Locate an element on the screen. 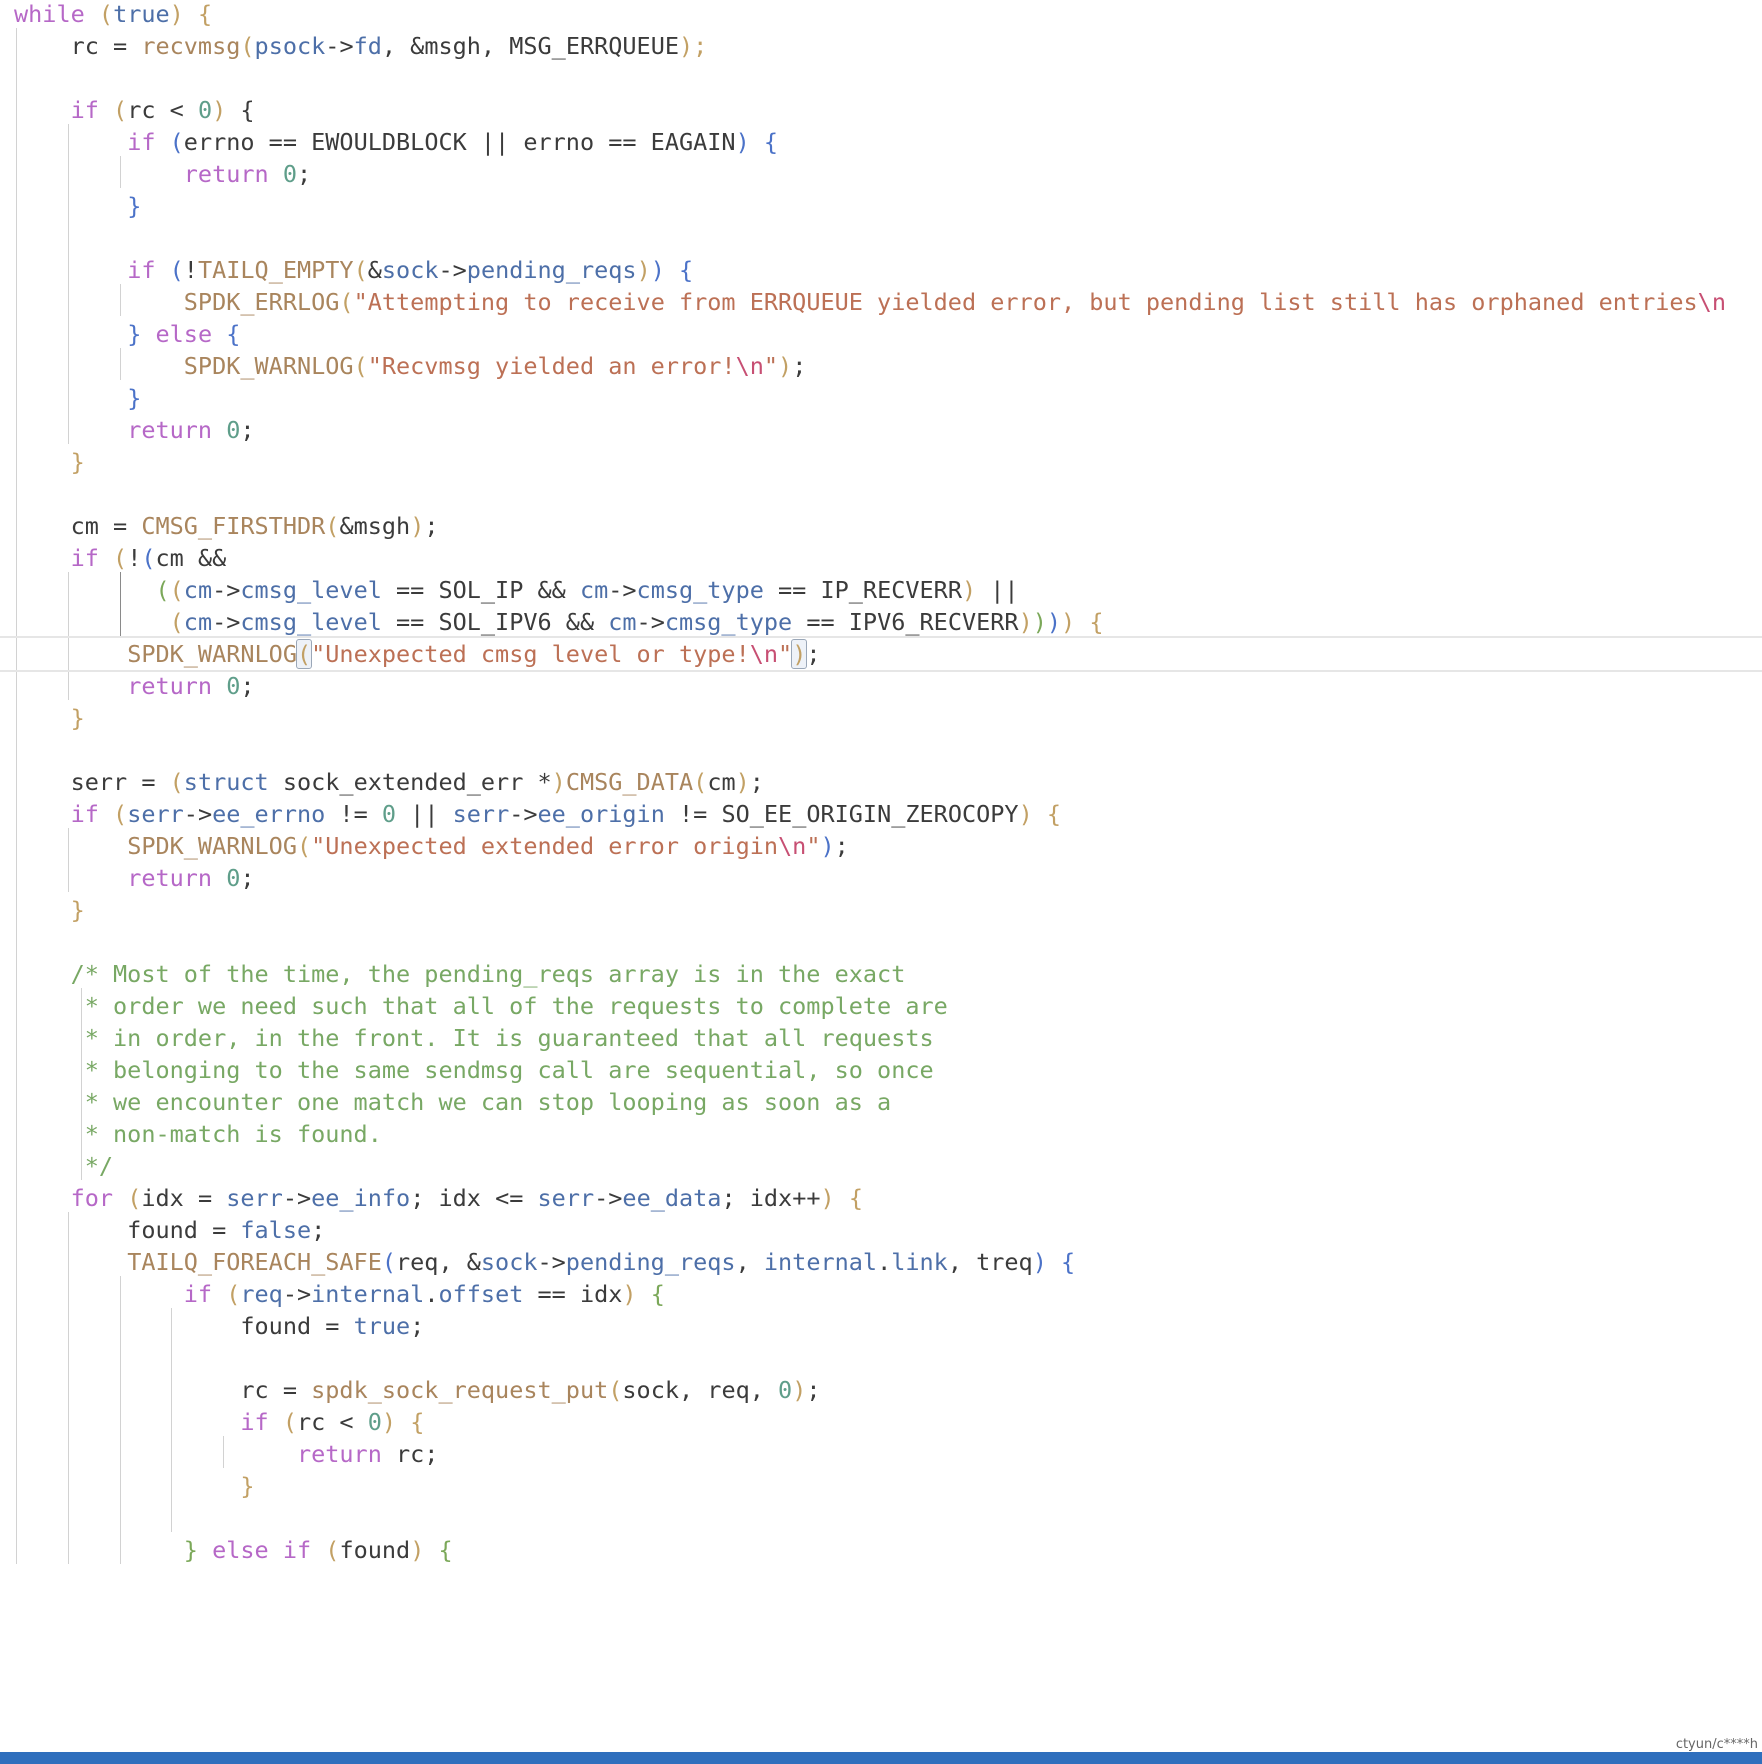 The height and width of the screenshot is (1764, 1762). code-token: . is located at coordinates (431, 1294).